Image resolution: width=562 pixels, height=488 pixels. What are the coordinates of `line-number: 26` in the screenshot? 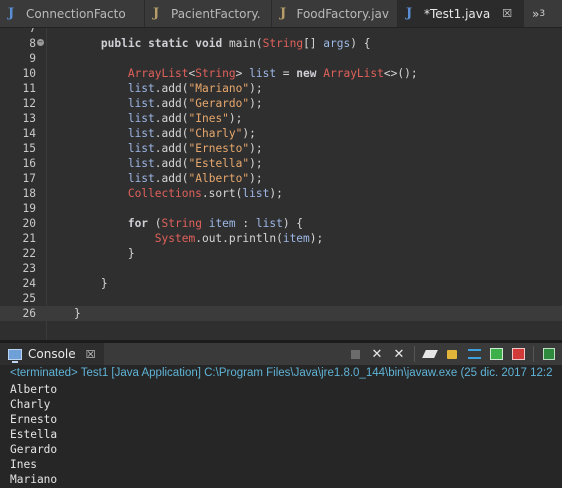 It's located at (29, 313).